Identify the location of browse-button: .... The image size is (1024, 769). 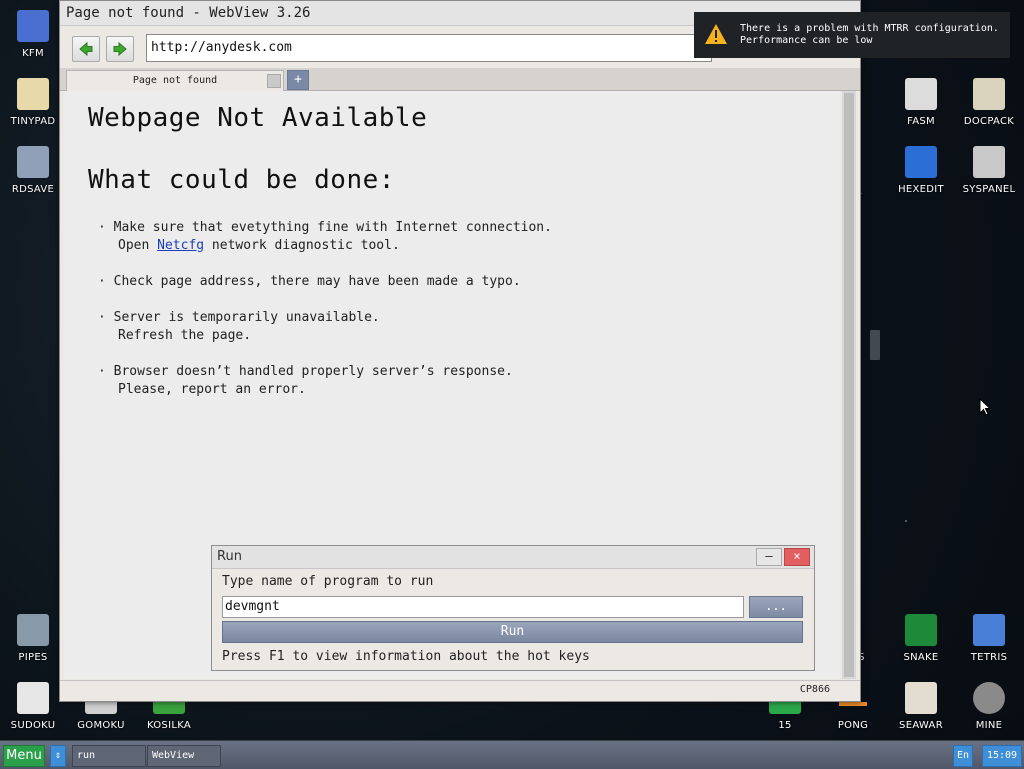
(776, 607).